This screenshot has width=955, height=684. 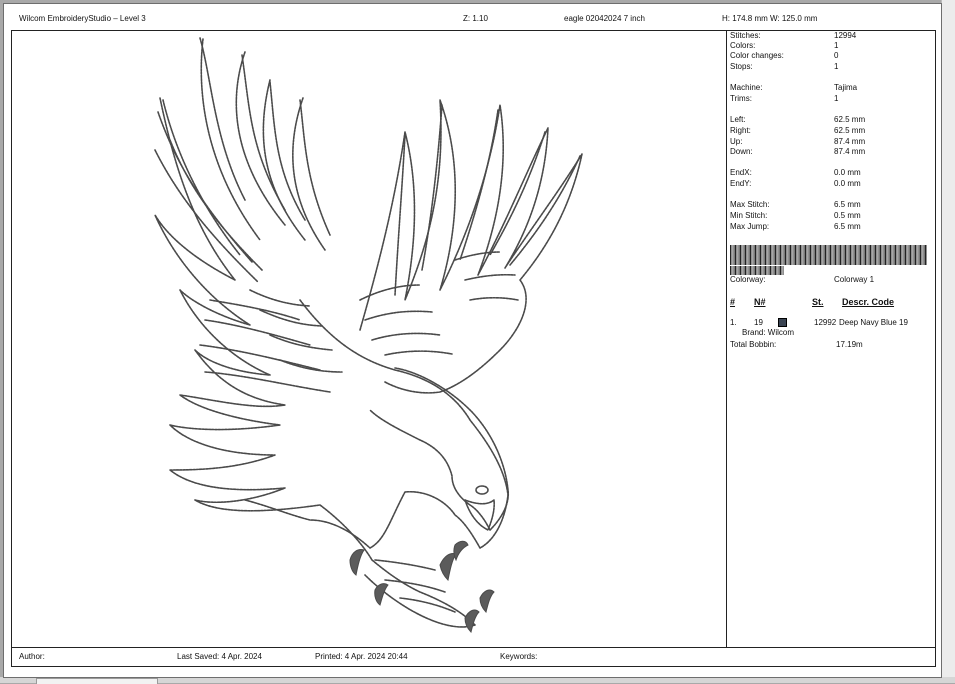 What do you see at coordinates (361, 656) in the screenshot?
I see `footer-printed: Printed: 4 Apr. 2024 20:44` at bounding box center [361, 656].